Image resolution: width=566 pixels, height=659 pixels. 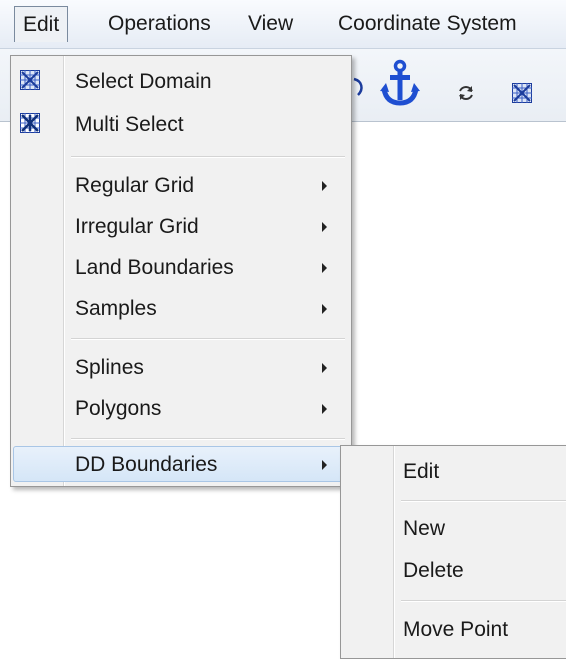 What do you see at coordinates (30, 123) in the screenshot?
I see `multi-grid-pattern-icon` at bounding box center [30, 123].